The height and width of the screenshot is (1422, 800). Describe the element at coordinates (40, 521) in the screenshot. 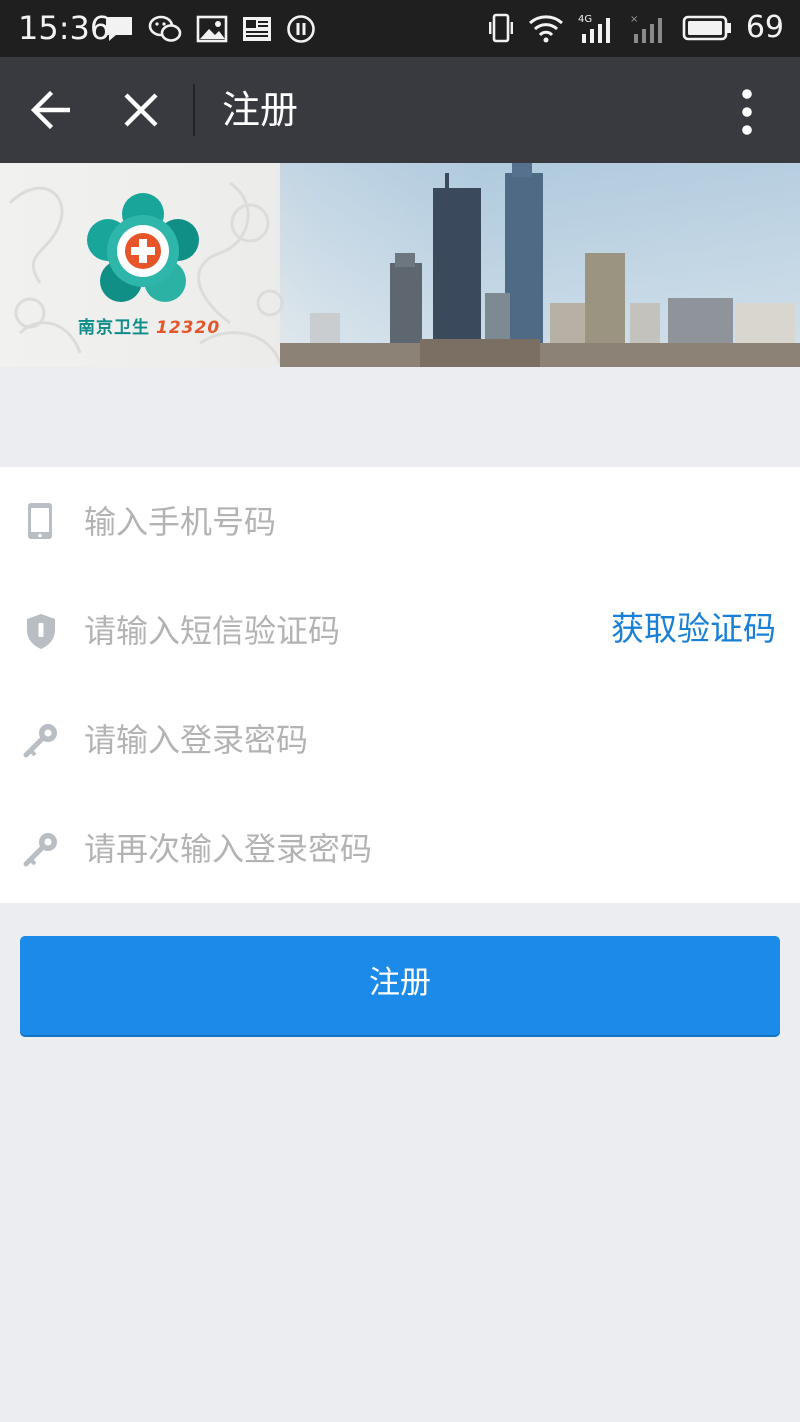

I see `phone-icon` at that location.